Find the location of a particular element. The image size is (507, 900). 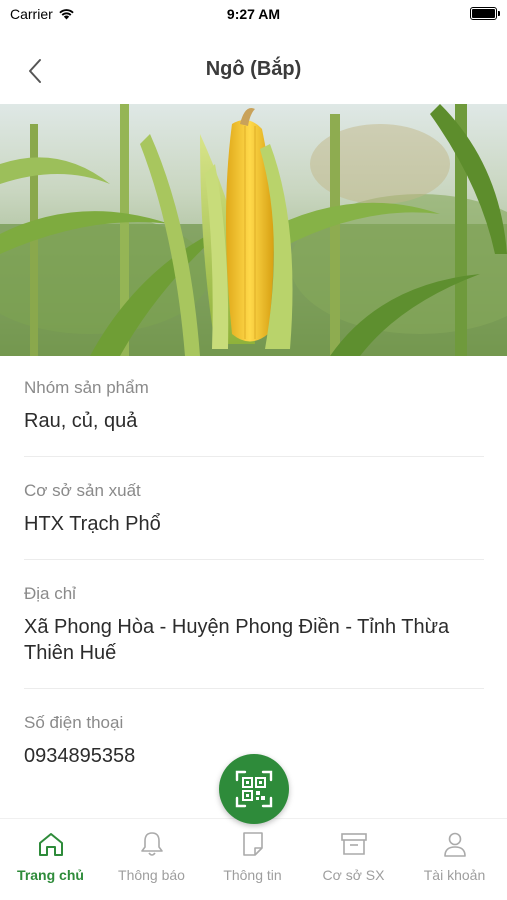

category-value: Rau, củ, quả is located at coordinates (81, 421).